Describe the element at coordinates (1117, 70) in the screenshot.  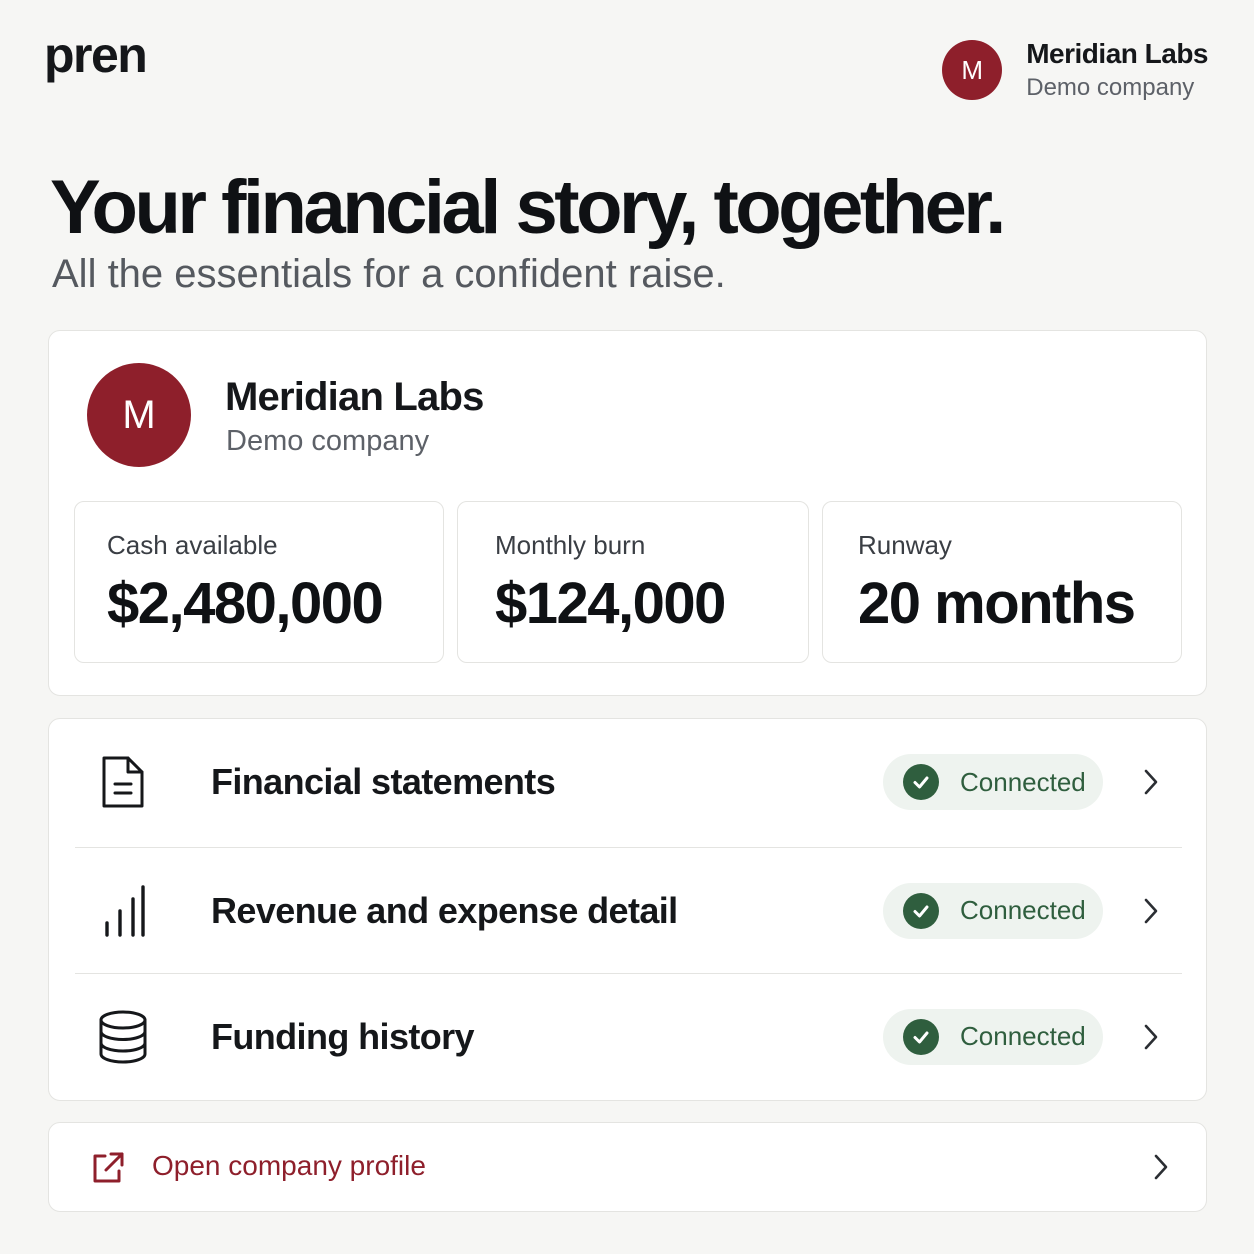
I see `account-text: Meridian Labs Demo company` at that location.